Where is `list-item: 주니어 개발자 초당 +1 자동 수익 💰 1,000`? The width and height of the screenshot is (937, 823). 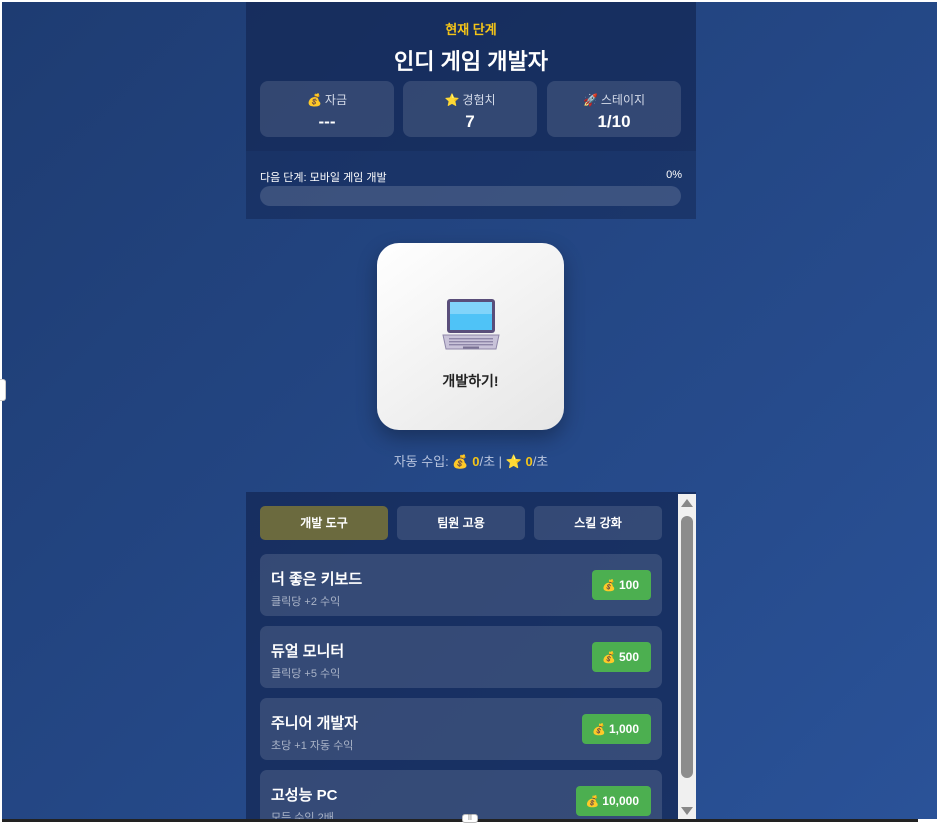 list-item: 주니어 개발자 초당 +1 자동 수익 💰 1,000 is located at coordinates (461, 729).